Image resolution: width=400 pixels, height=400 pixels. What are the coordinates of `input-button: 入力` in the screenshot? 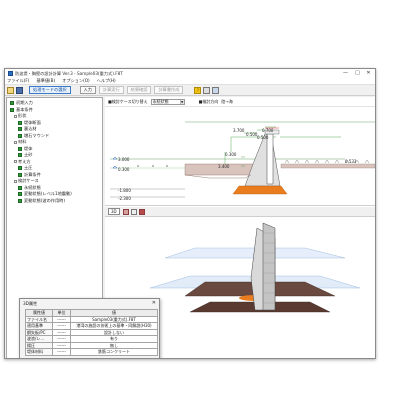 It's located at (87, 90).